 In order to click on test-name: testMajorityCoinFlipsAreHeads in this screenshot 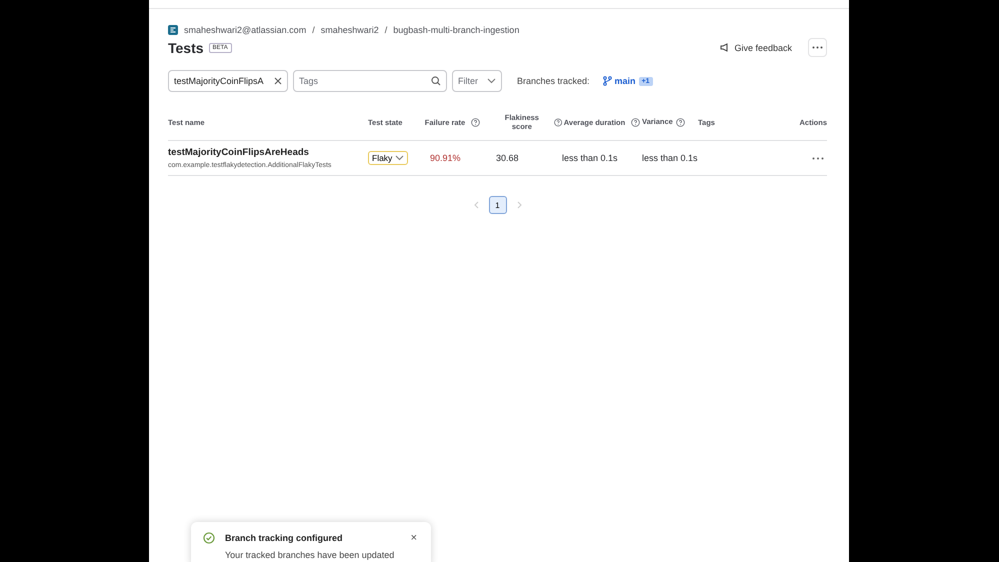, I will do `click(268, 152)`.